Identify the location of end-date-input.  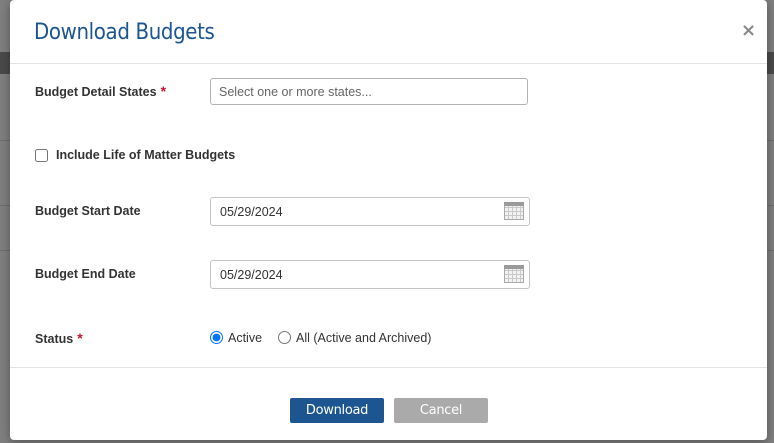
(370, 274).